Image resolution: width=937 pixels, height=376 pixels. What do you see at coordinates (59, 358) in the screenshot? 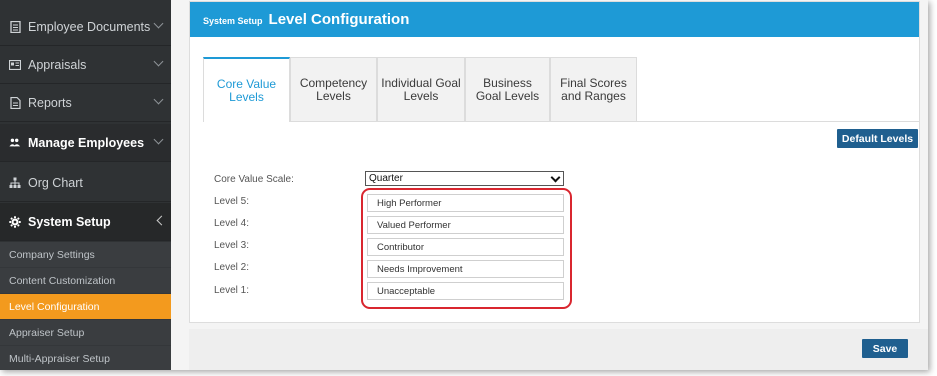
I see `sidebar-subitem-label: Multi-Appraiser Setup` at bounding box center [59, 358].